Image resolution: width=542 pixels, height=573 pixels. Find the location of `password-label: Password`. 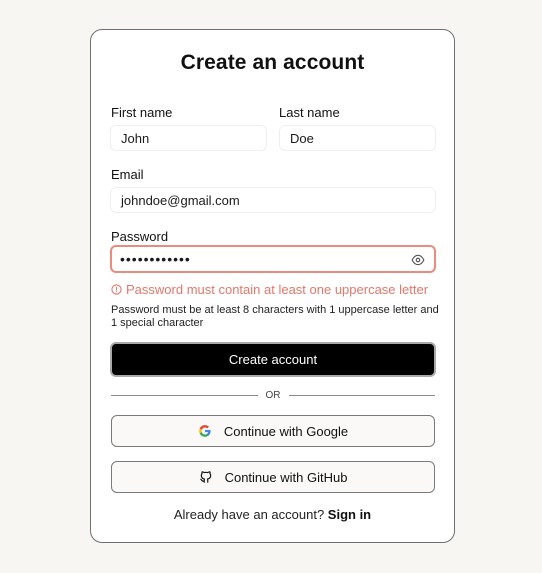

password-label: Password is located at coordinates (140, 236).